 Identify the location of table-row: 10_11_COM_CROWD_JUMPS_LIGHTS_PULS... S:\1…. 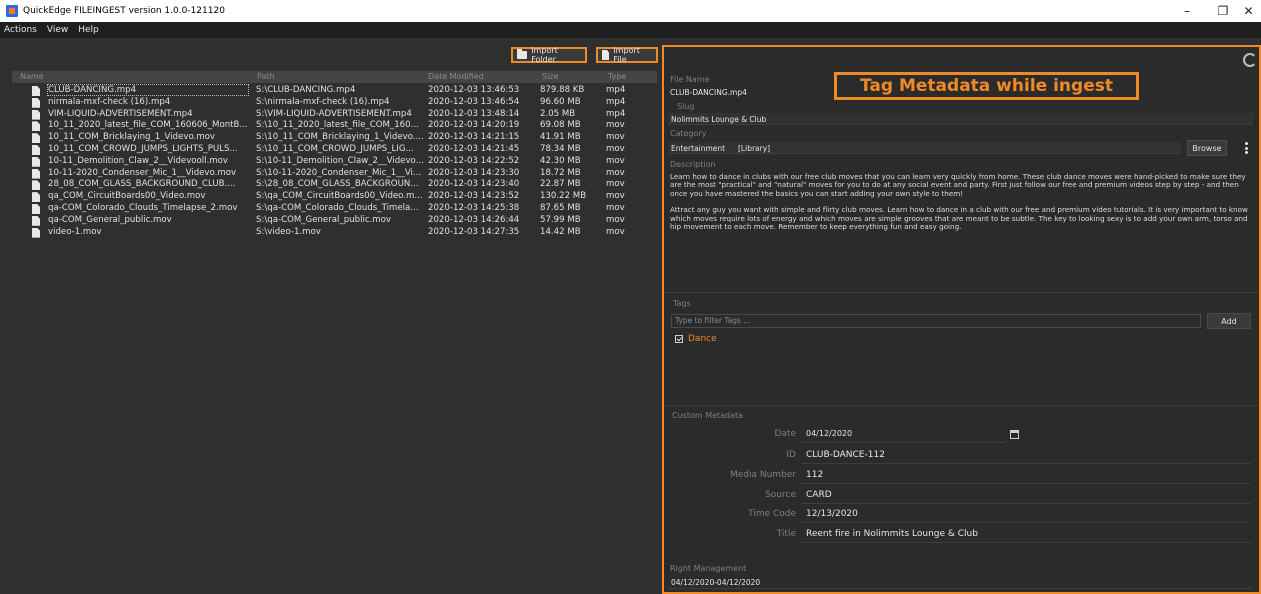
(334, 150).